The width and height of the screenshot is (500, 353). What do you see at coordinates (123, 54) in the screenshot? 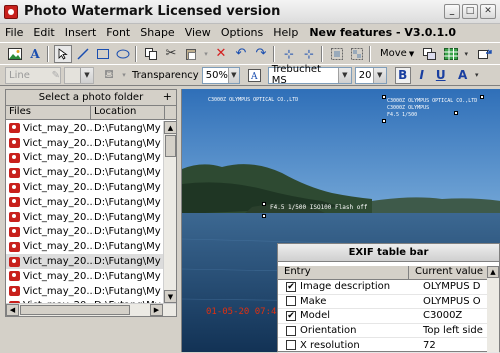
I see `ellipse-tool-icon` at bounding box center [123, 54].